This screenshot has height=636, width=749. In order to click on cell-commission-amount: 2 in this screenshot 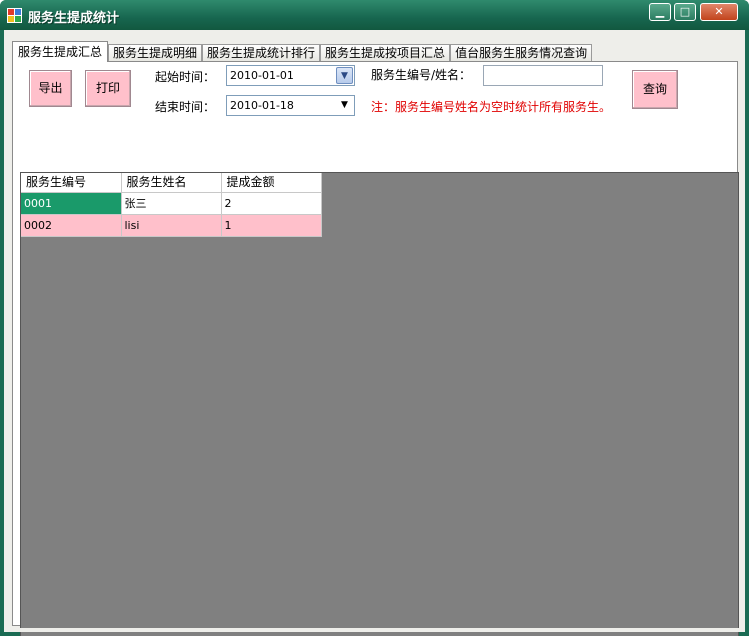, I will do `click(271, 203)`.